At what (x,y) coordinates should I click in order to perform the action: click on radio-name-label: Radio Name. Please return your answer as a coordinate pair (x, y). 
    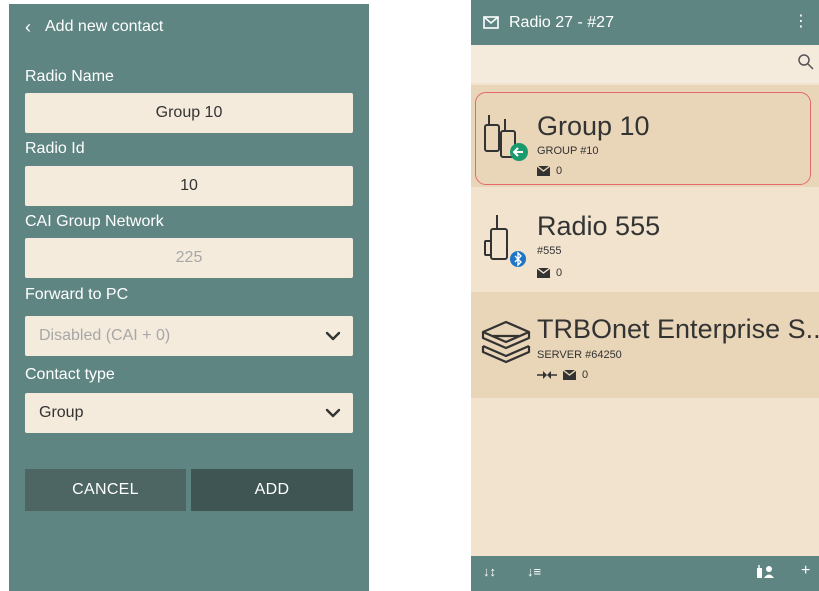
    Looking at the image, I should click on (69, 76).